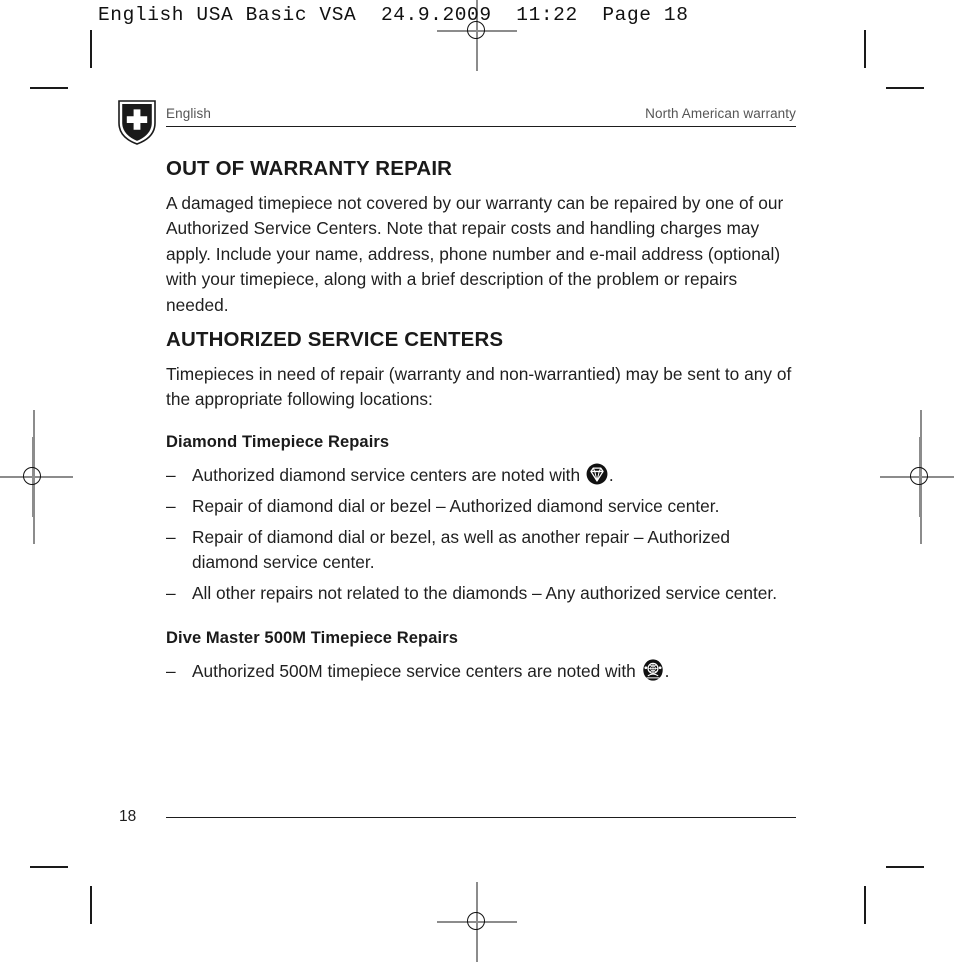 Image resolution: width=954 pixels, height=962 pixels. What do you see at coordinates (653, 673) in the screenshot?
I see `dive-helmet-badge-icon` at bounding box center [653, 673].